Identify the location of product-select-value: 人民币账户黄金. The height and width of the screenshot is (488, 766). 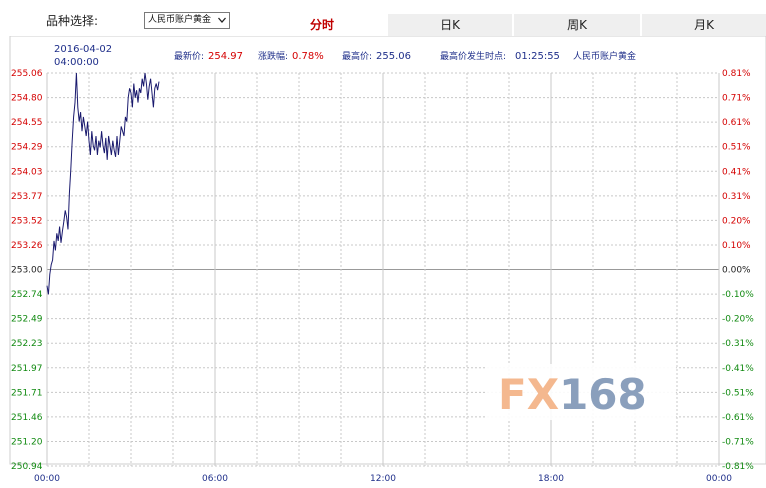
(180, 20).